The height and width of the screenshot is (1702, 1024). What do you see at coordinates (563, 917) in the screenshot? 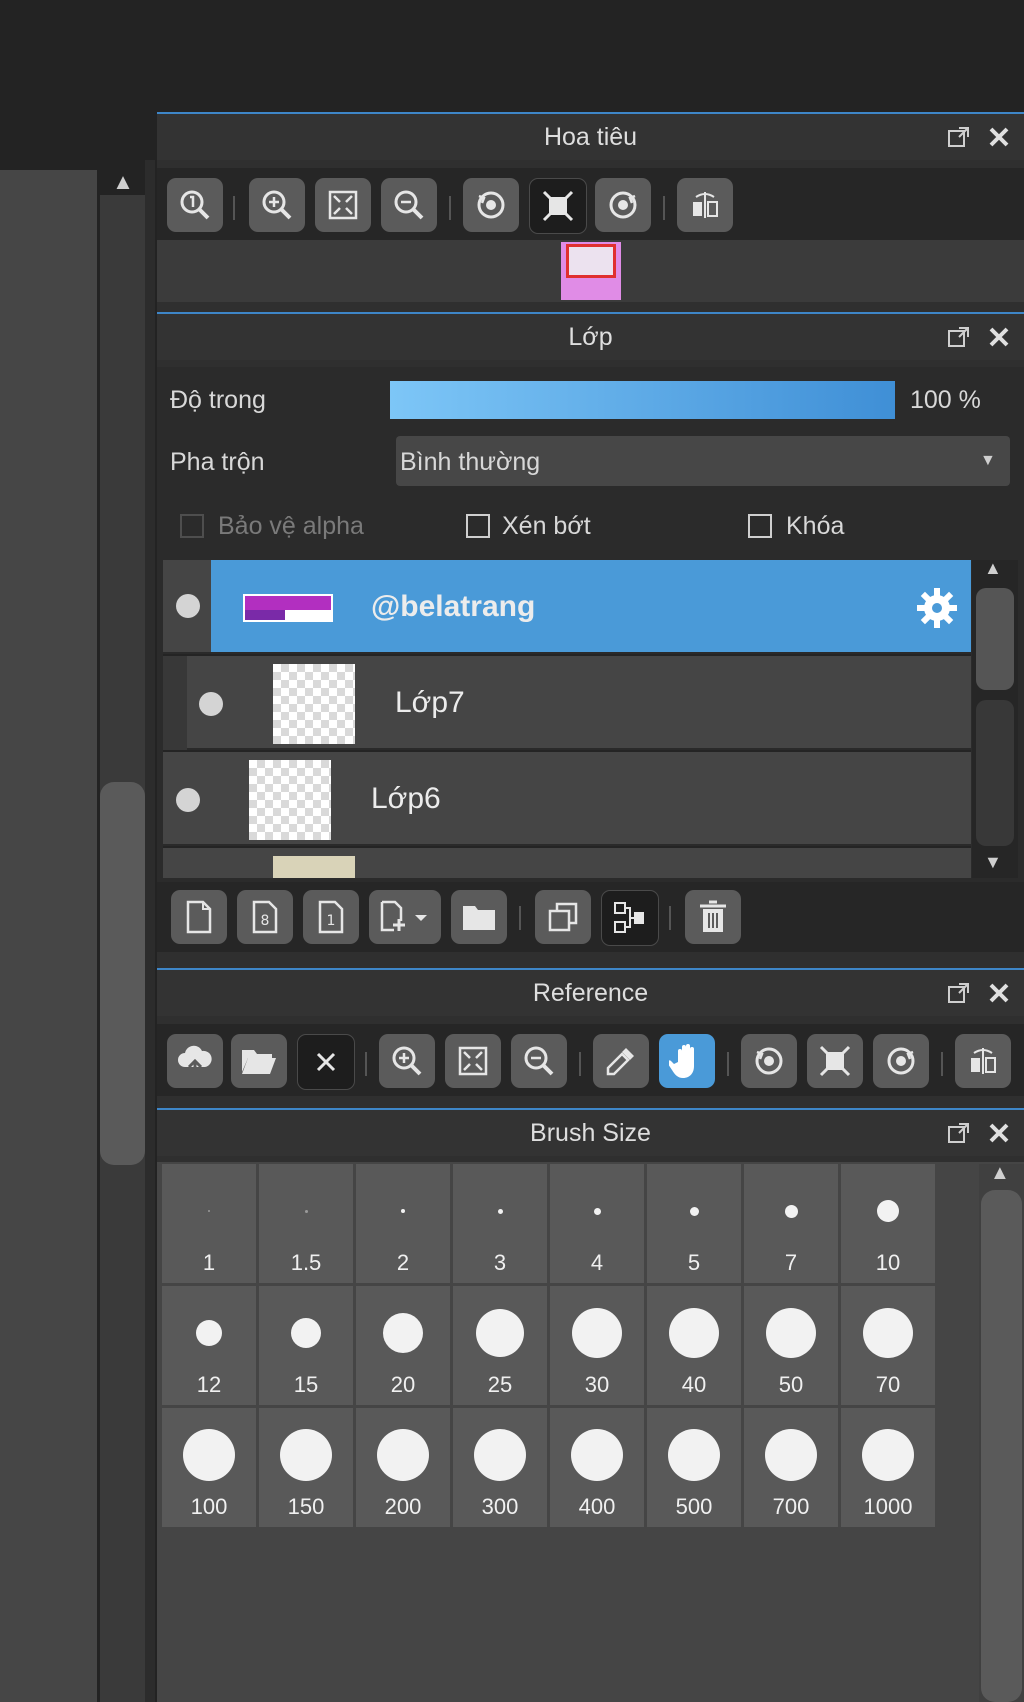
I see `duplicate-layer-button` at bounding box center [563, 917].